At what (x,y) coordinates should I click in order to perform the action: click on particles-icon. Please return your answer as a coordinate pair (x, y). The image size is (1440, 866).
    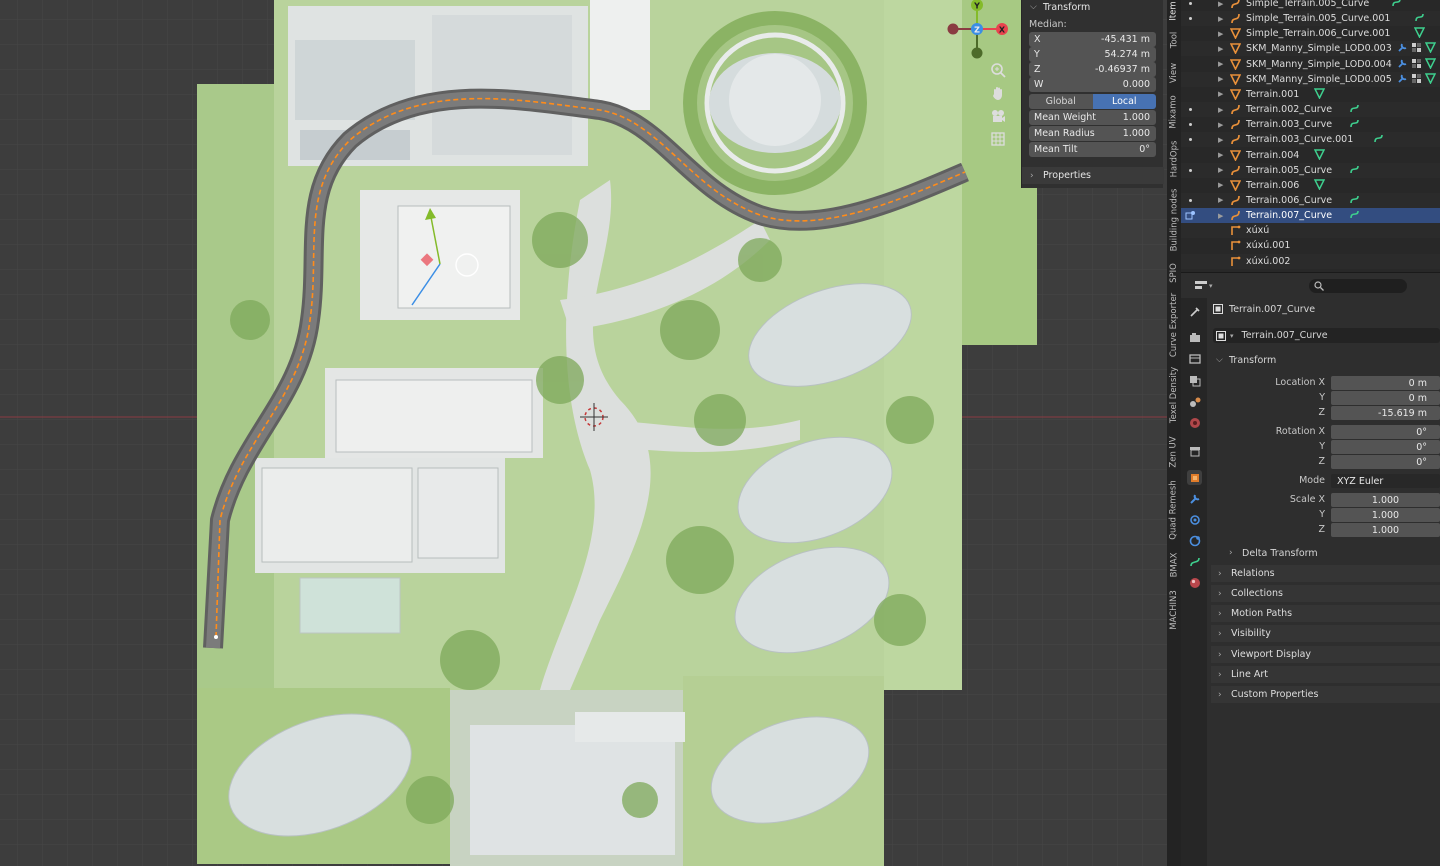
    Looking at the image, I should click on (1194, 519).